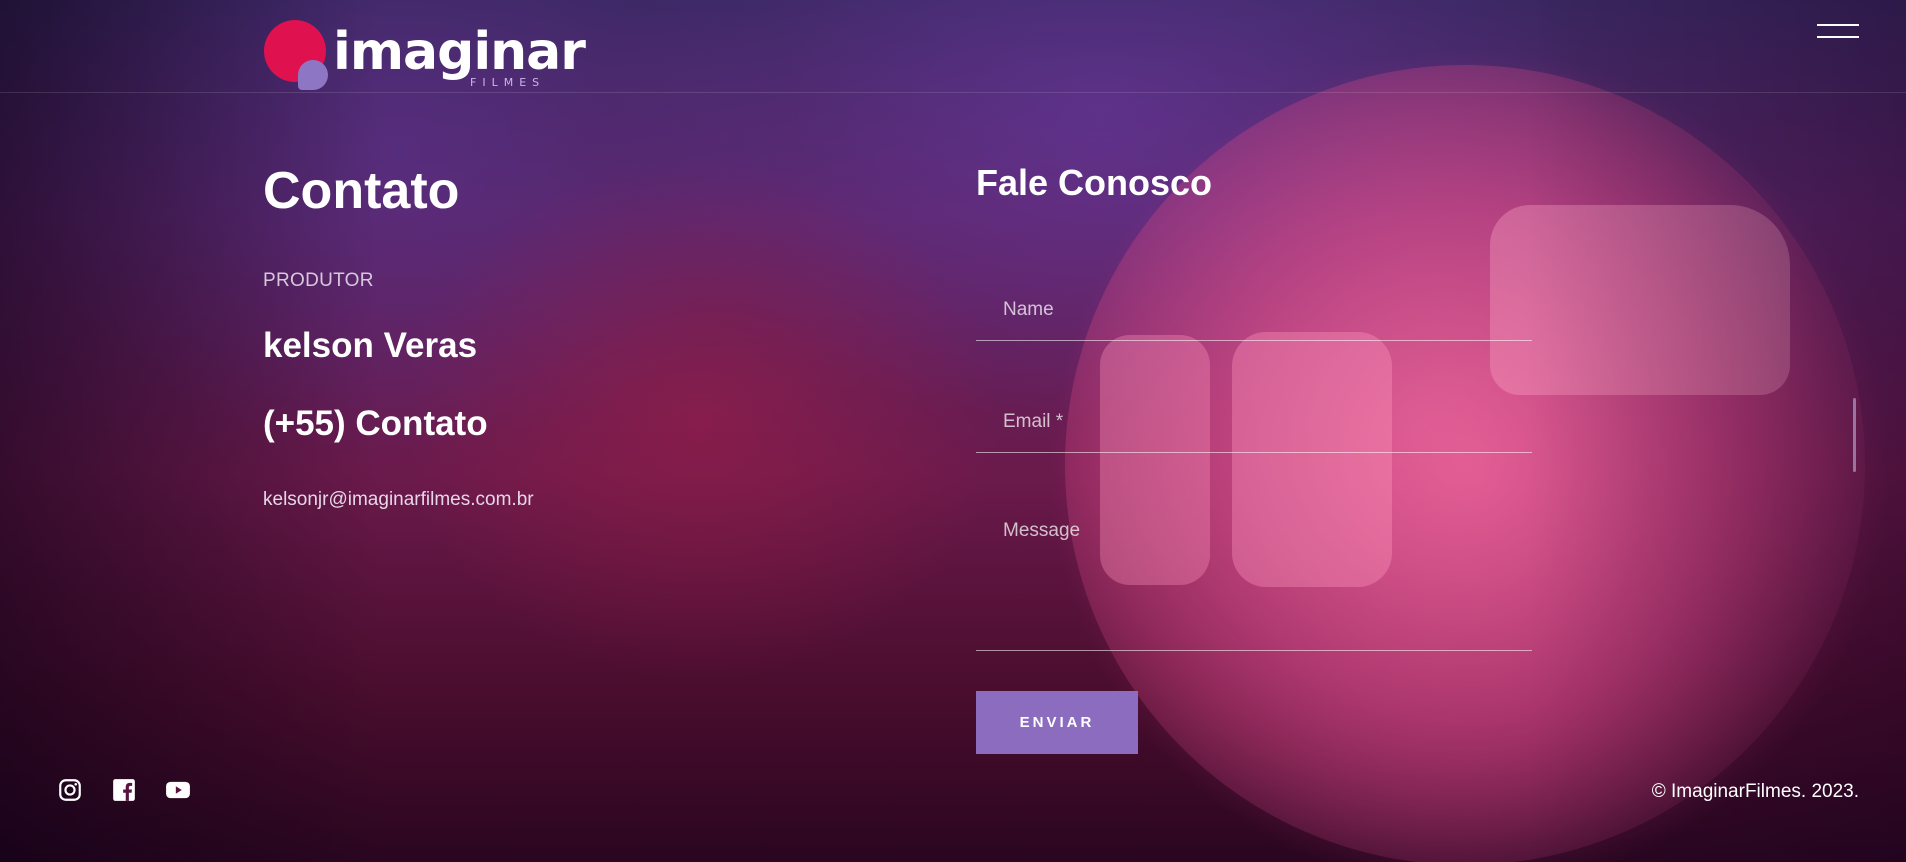 The height and width of the screenshot is (862, 1906). What do you see at coordinates (375, 423) in the screenshot?
I see `contact-phone: (+55) Contato` at bounding box center [375, 423].